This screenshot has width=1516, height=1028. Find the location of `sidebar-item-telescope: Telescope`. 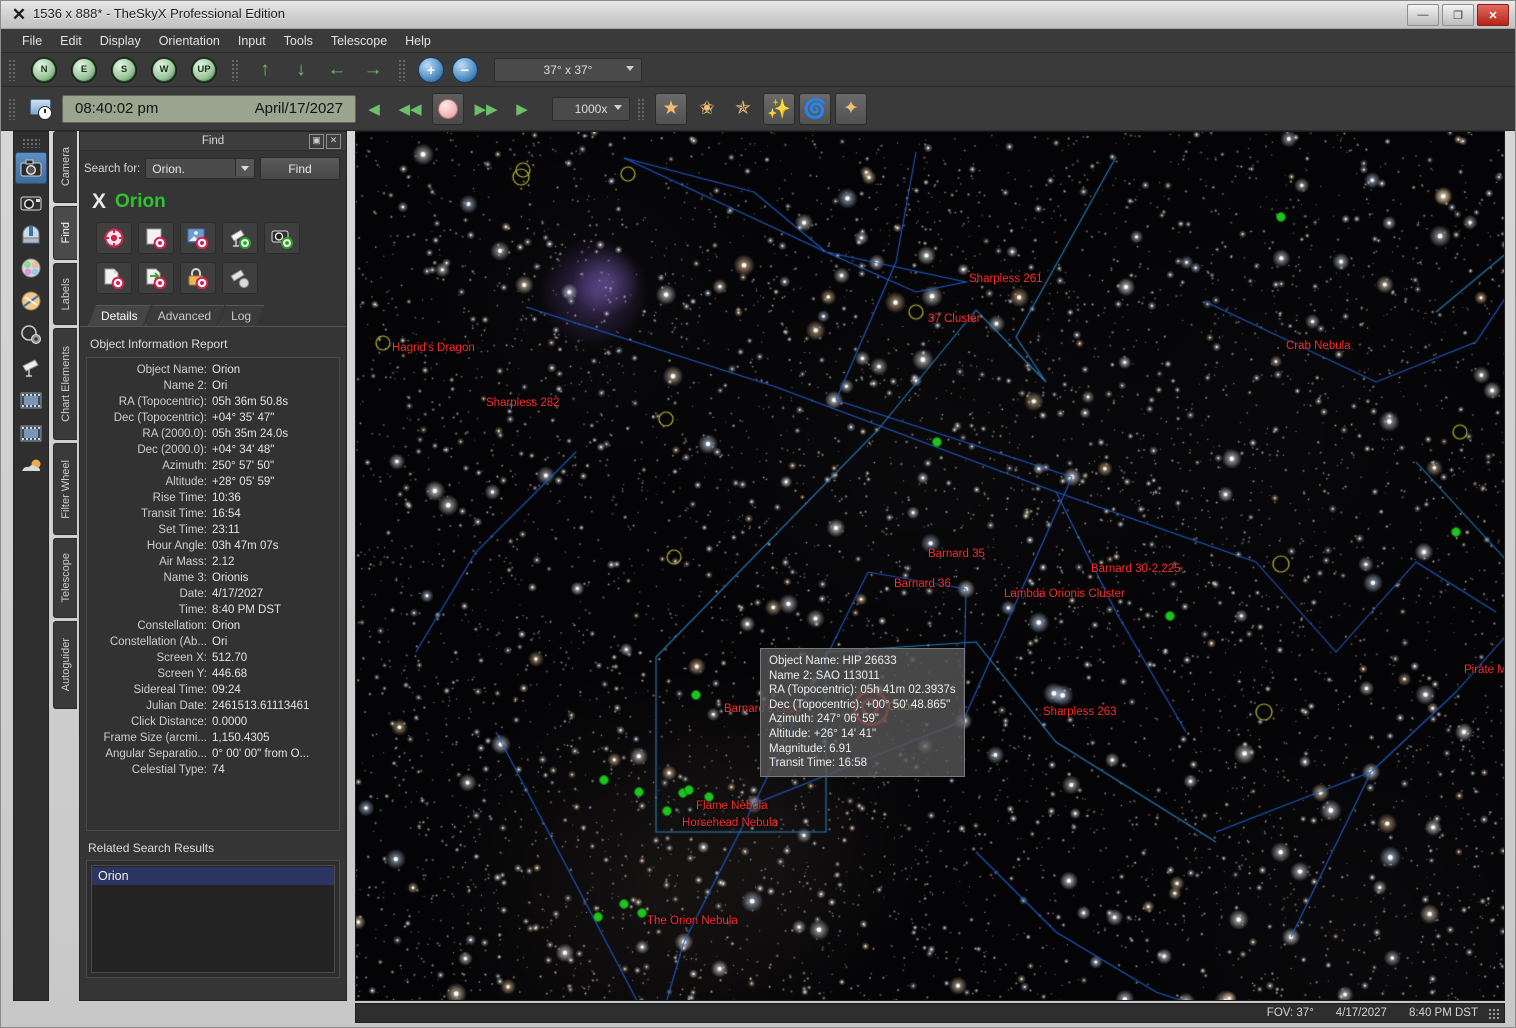

sidebar-item-telescope: Telescope is located at coordinates (65, 578).